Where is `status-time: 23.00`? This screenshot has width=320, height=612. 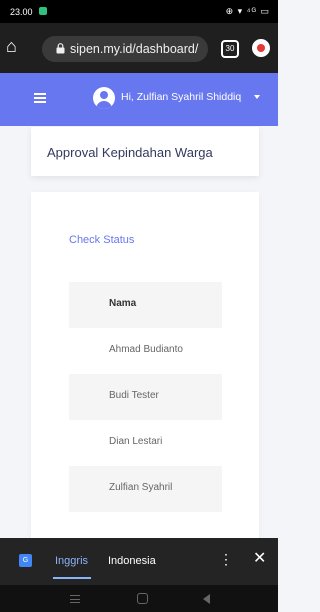
status-time: 23.00 is located at coordinates (21, 12).